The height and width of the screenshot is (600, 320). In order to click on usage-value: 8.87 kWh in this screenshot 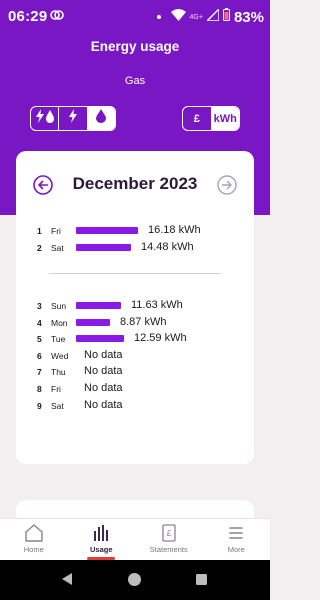, I will do `click(143, 321)`.